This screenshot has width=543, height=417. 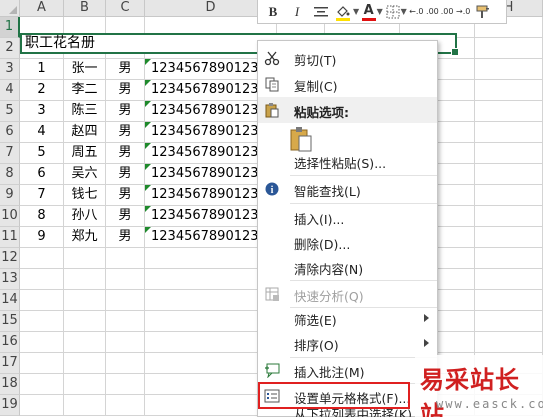 I want to click on row-header: 18, so click(x=10, y=384).